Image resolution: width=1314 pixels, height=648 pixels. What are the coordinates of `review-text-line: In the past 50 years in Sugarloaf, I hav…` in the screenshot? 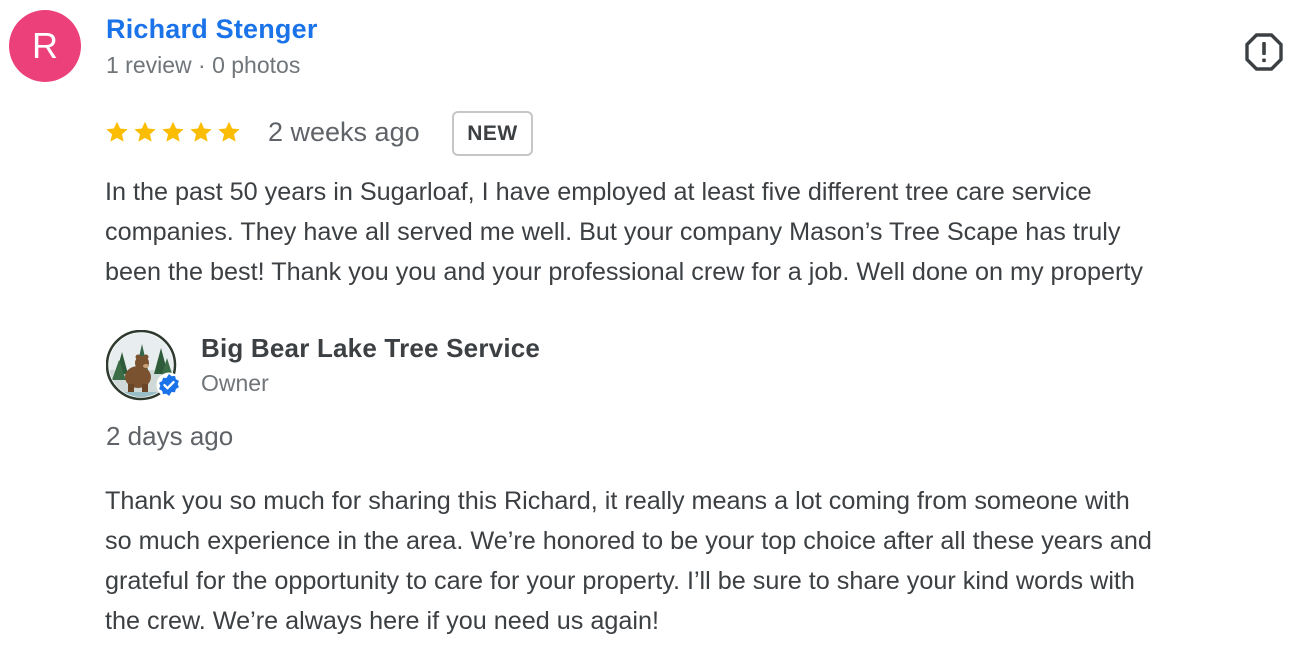 It's located at (598, 192).